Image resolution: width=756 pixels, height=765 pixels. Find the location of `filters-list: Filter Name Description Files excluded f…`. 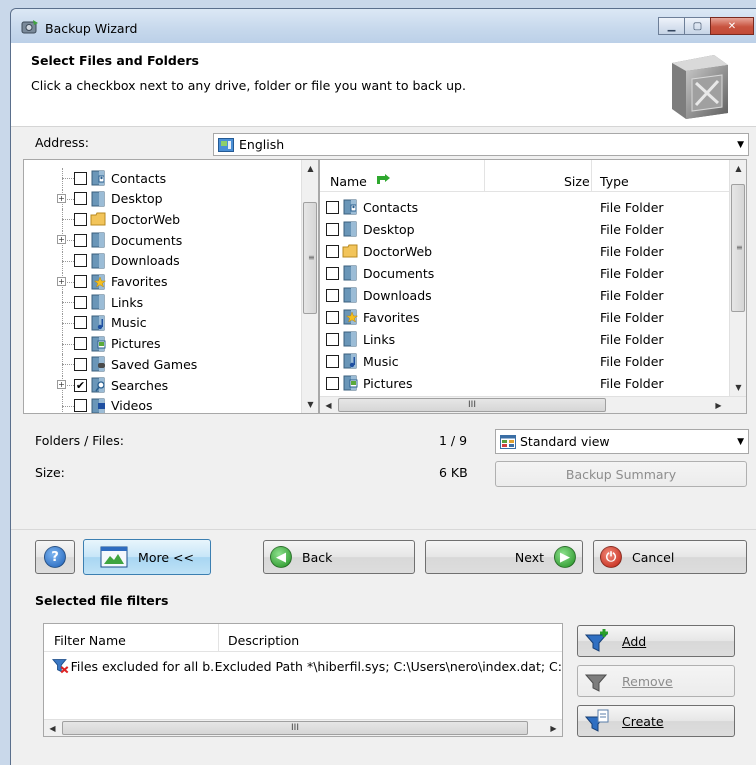

filters-list: Filter Name Description Files excluded f… is located at coordinates (303, 680).